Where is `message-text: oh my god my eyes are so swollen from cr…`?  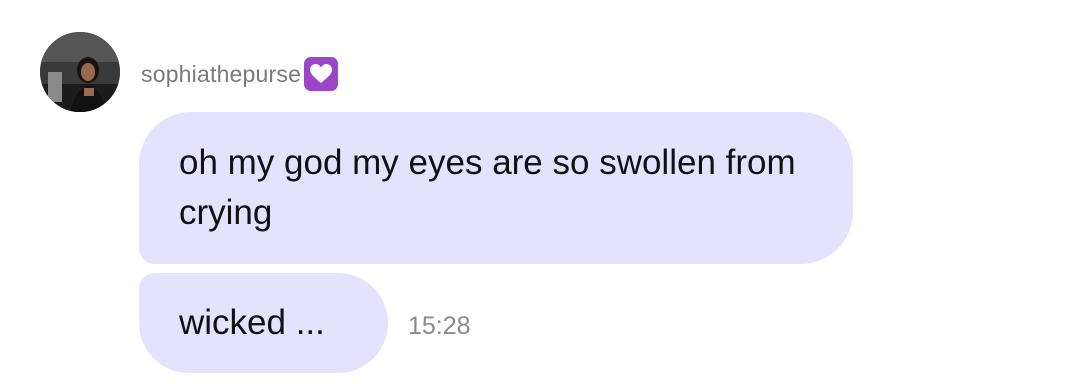
message-text: oh my god my eyes are so swollen from cr… is located at coordinates (487, 187).